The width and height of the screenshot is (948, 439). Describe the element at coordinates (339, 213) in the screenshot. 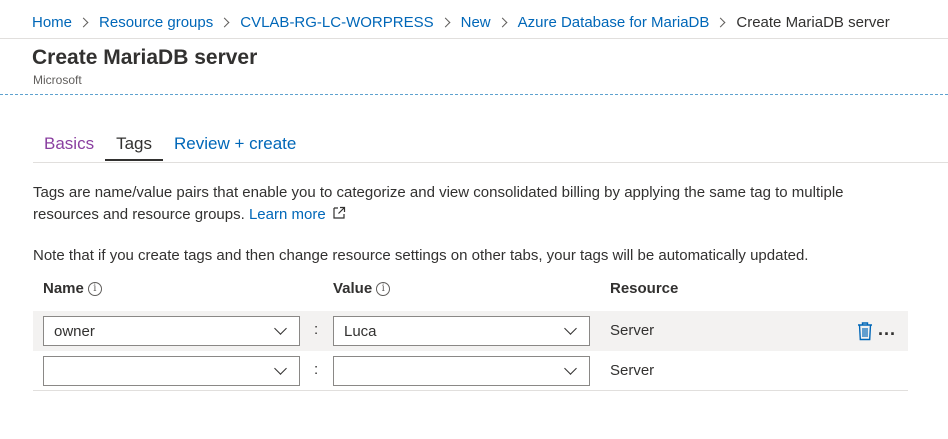

I see `external-link-icon` at that location.